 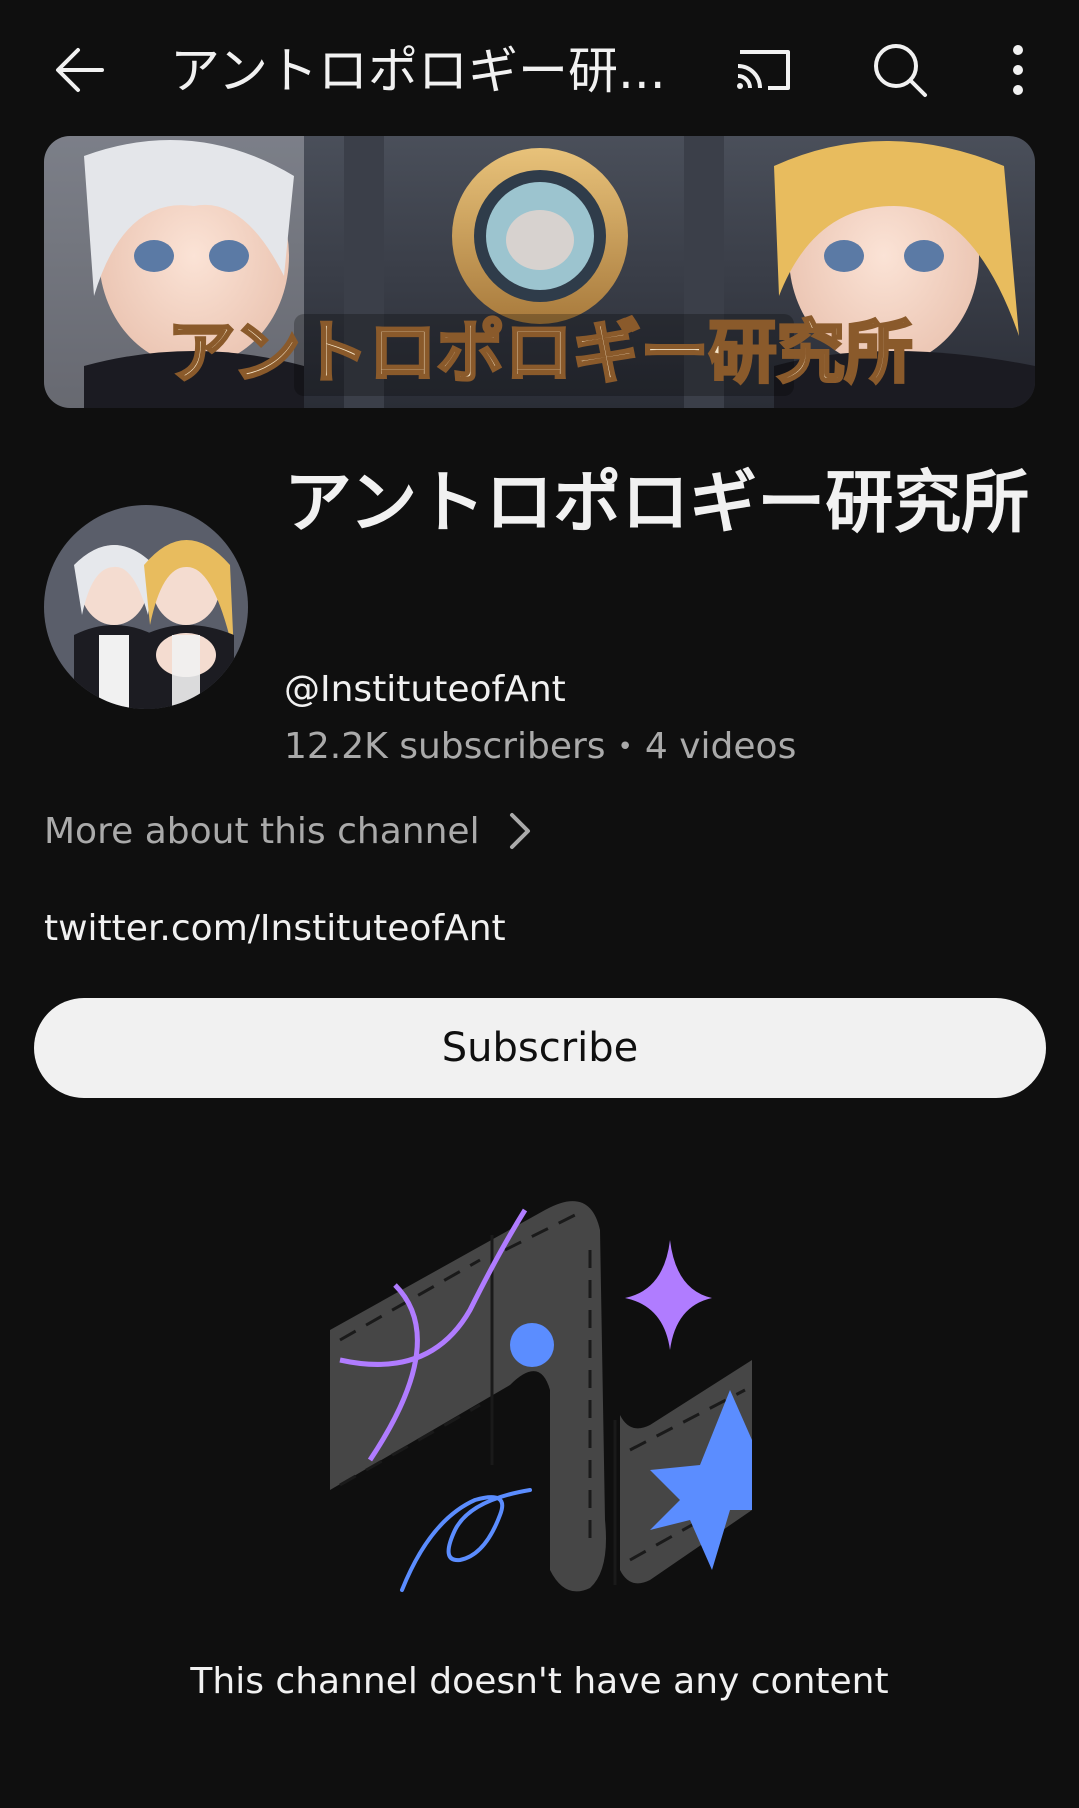 What do you see at coordinates (540, 1048) in the screenshot?
I see `subscribe-button: Subscribe` at bounding box center [540, 1048].